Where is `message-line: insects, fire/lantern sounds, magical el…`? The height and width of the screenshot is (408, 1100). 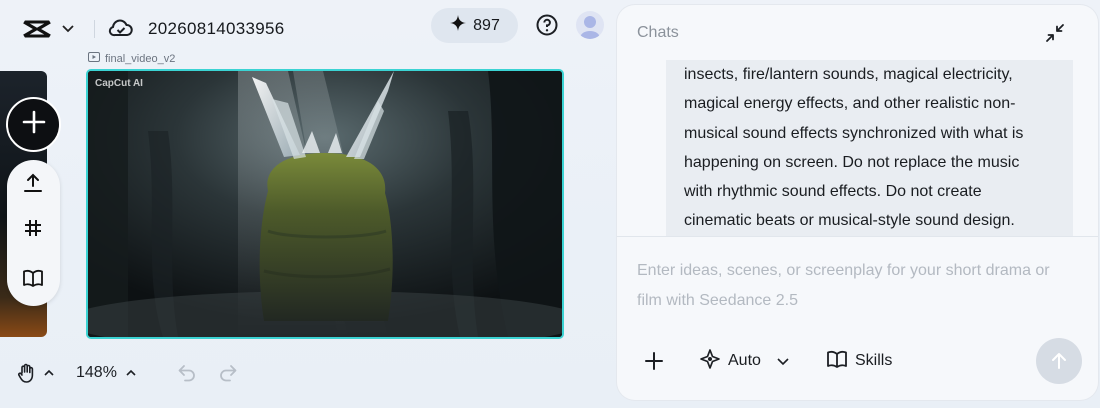 message-line: insects, fire/lantern sounds, magical el… is located at coordinates (848, 74).